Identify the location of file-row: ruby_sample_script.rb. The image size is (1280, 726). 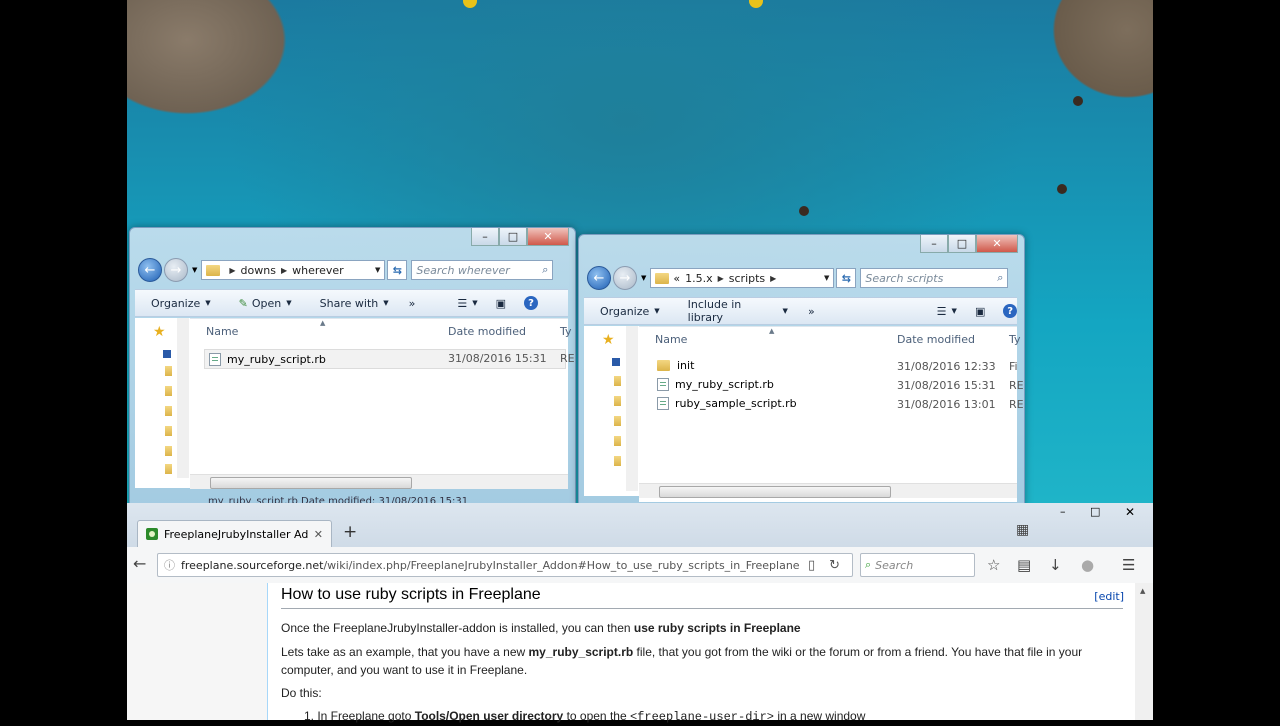
(727, 403).